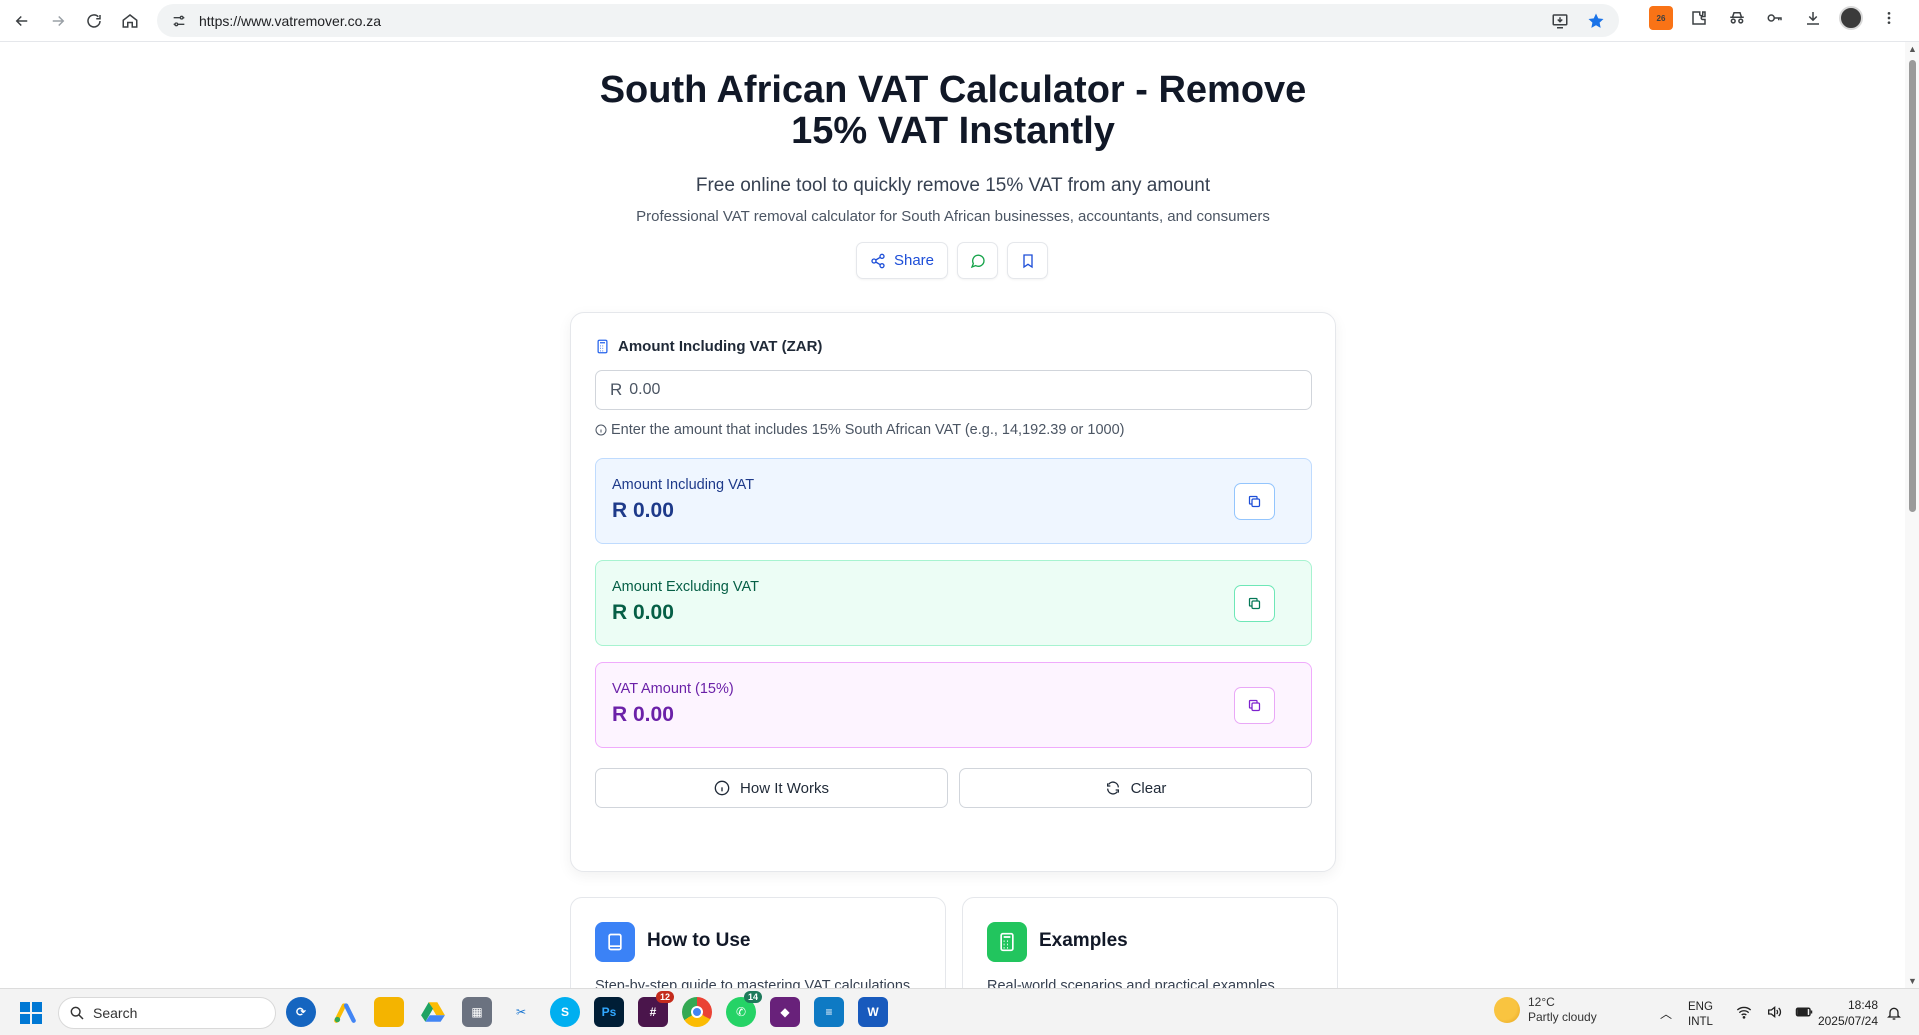 The image size is (1919, 1035). Describe the element at coordinates (1596, 21) in the screenshot. I see `bookmark-star-icon` at that location.